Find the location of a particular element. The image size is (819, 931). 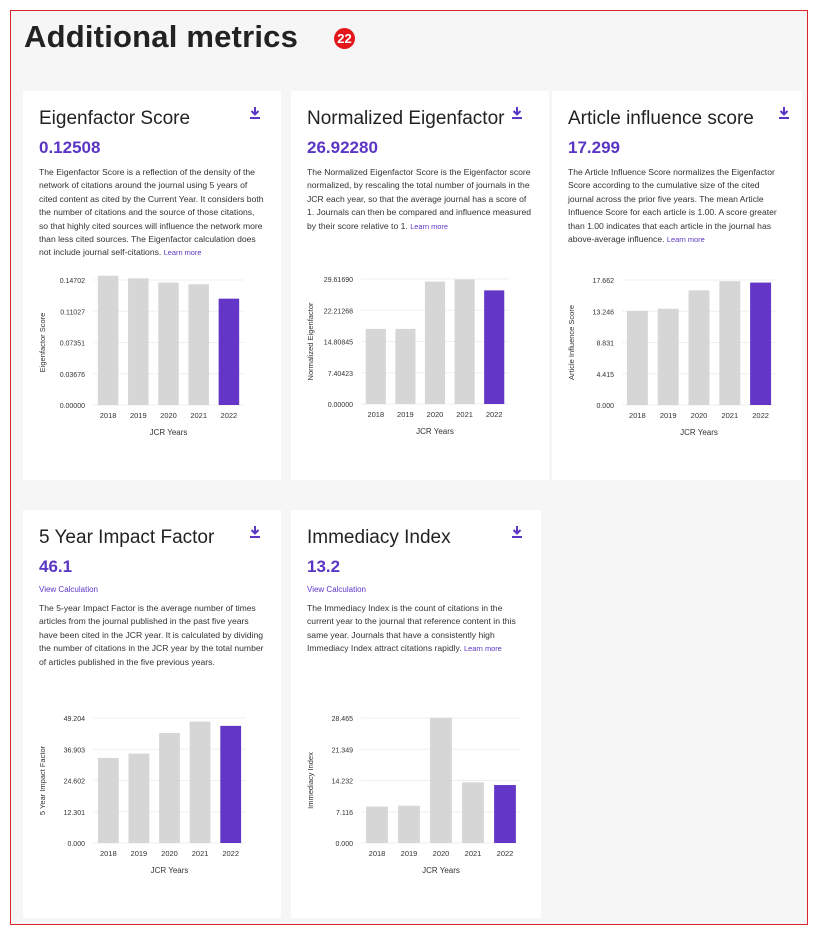

y-axis-label: Eigenfactor Score is located at coordinates (42, 343).